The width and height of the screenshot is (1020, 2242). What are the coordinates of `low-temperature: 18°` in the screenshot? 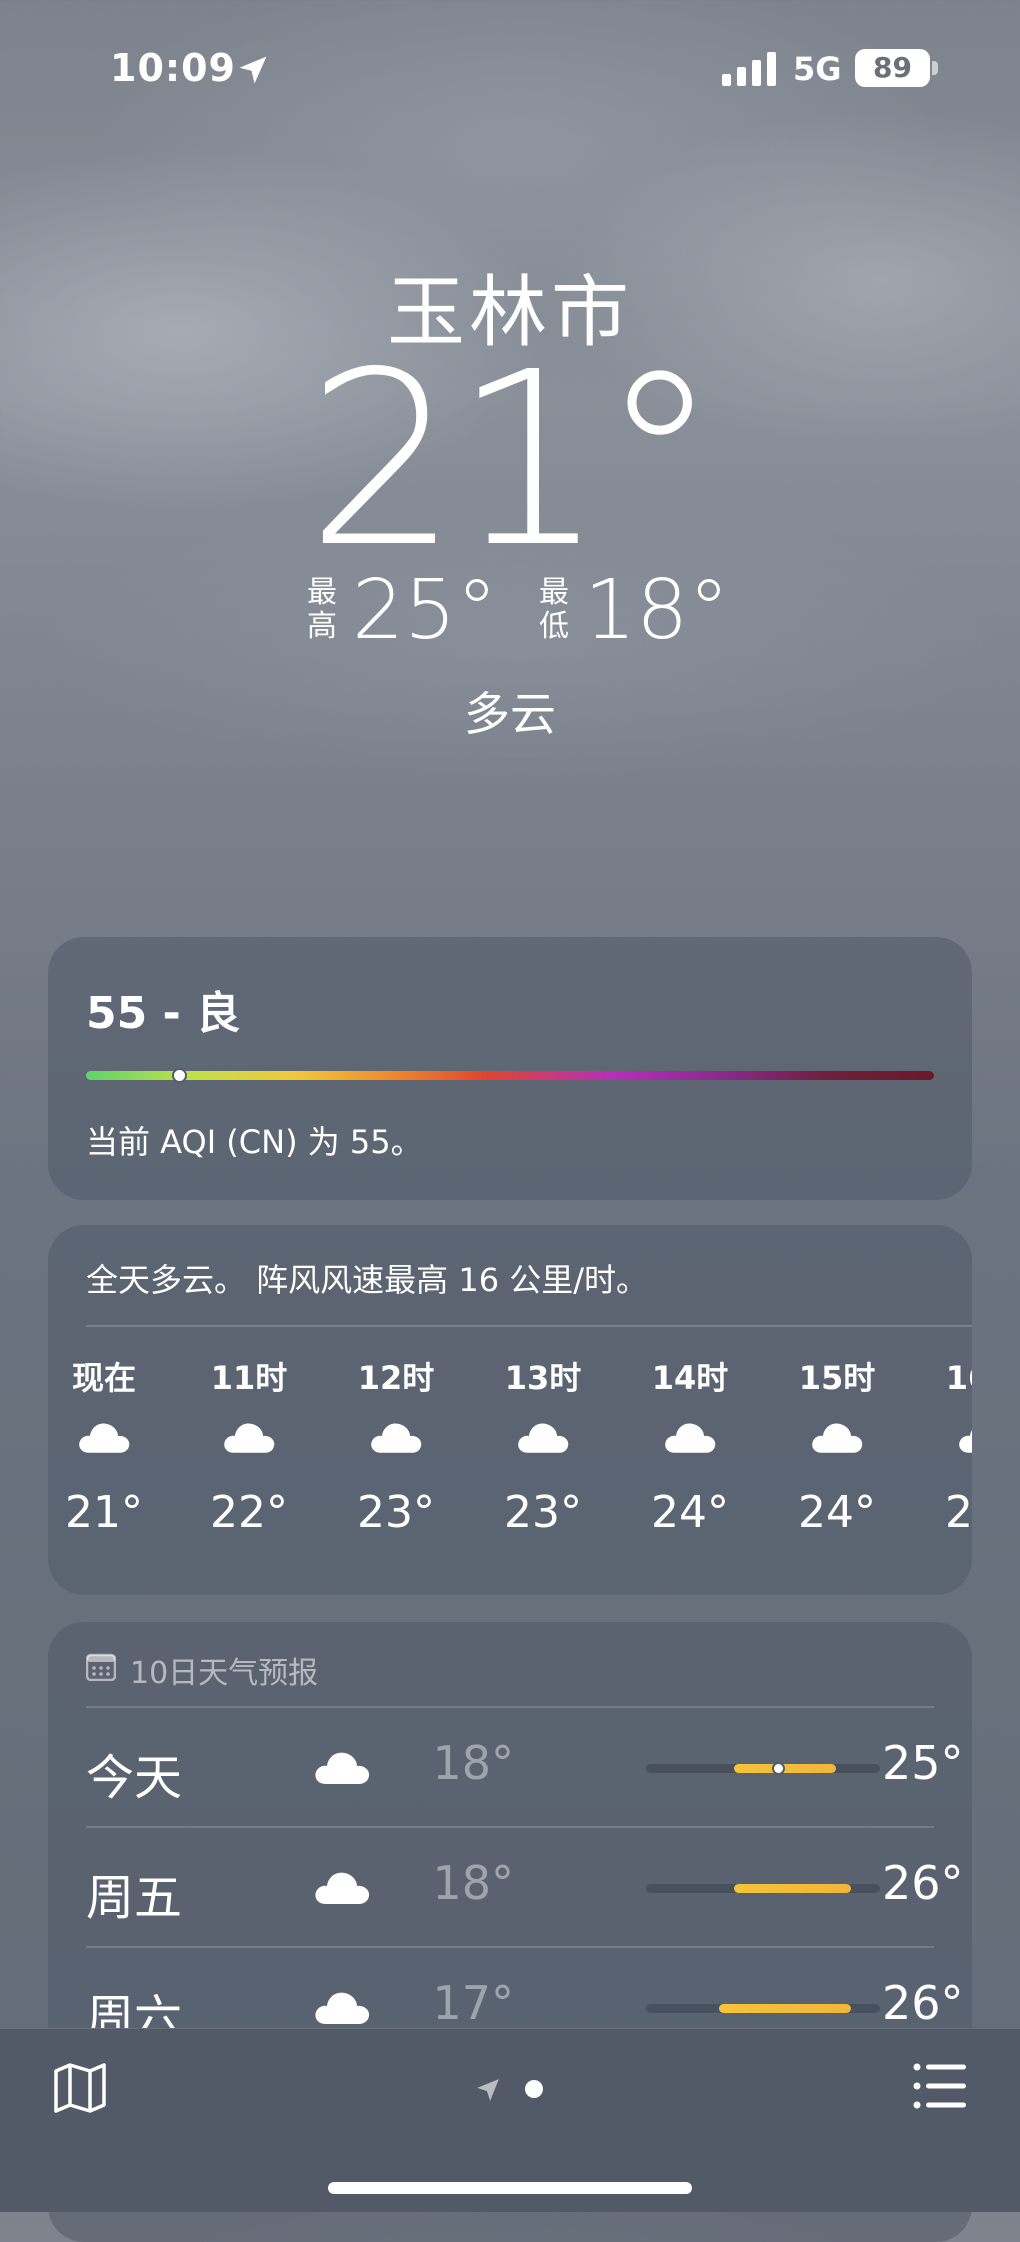 It's located at (657, 610).